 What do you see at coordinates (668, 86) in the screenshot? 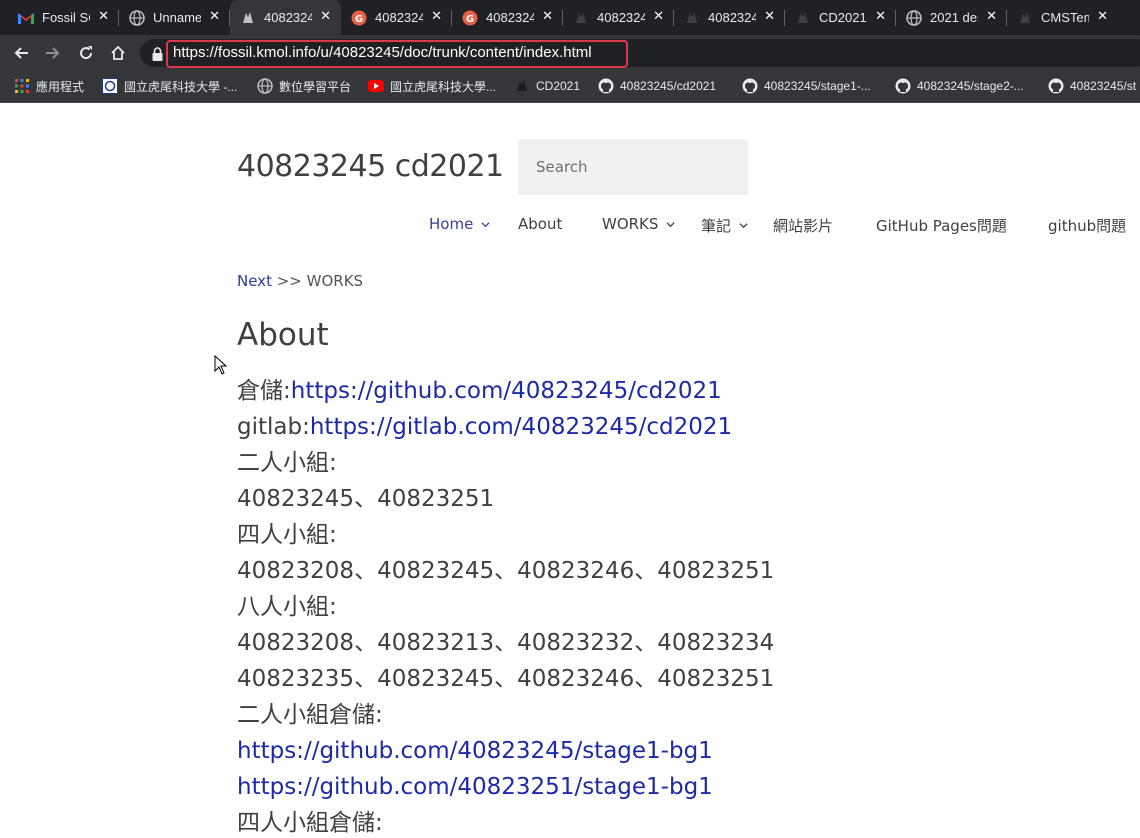
I see `bookmark-label: 40823245/cd2021` at bounding box center [668, 86].